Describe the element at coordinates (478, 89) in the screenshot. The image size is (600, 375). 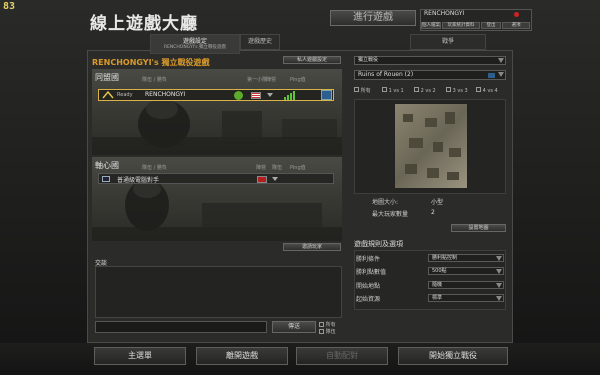
I see `filter-4v4-checkbox` at that location.